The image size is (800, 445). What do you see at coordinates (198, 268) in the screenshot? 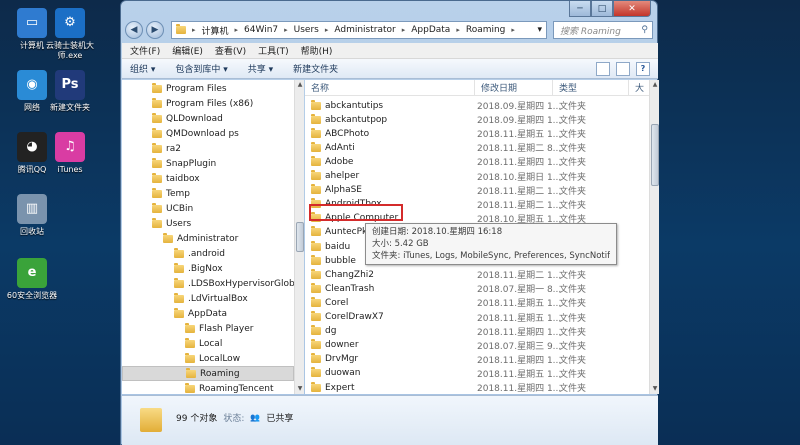
I see `tree-item: .BigNox` at bounding box center [198, 268].